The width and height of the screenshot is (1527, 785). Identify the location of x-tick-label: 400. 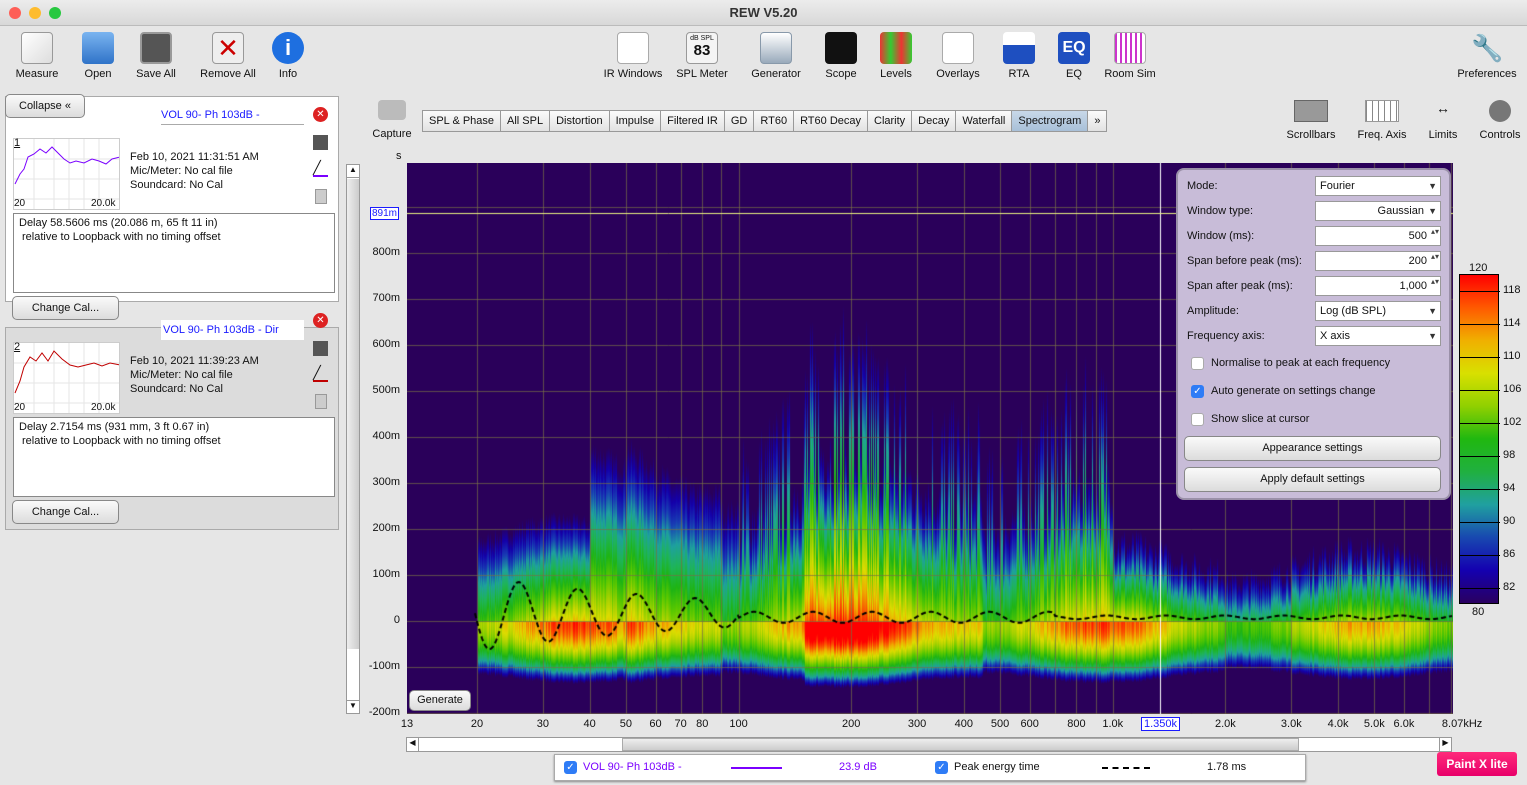
(964, 724).